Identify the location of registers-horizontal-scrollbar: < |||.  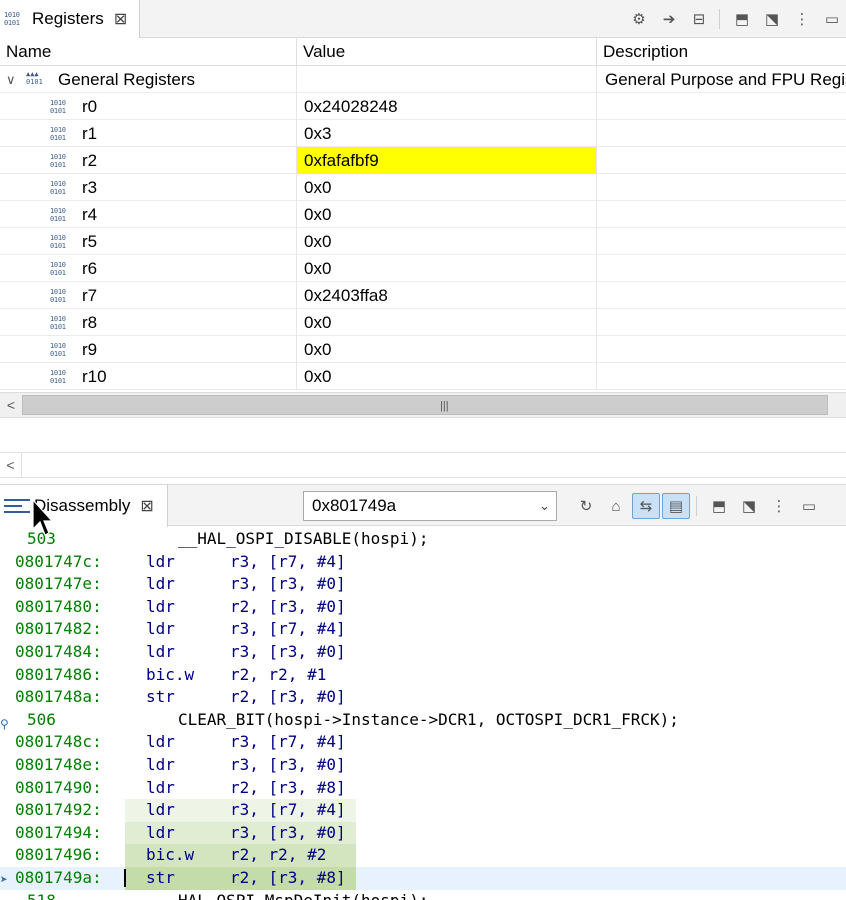
(423, 405).